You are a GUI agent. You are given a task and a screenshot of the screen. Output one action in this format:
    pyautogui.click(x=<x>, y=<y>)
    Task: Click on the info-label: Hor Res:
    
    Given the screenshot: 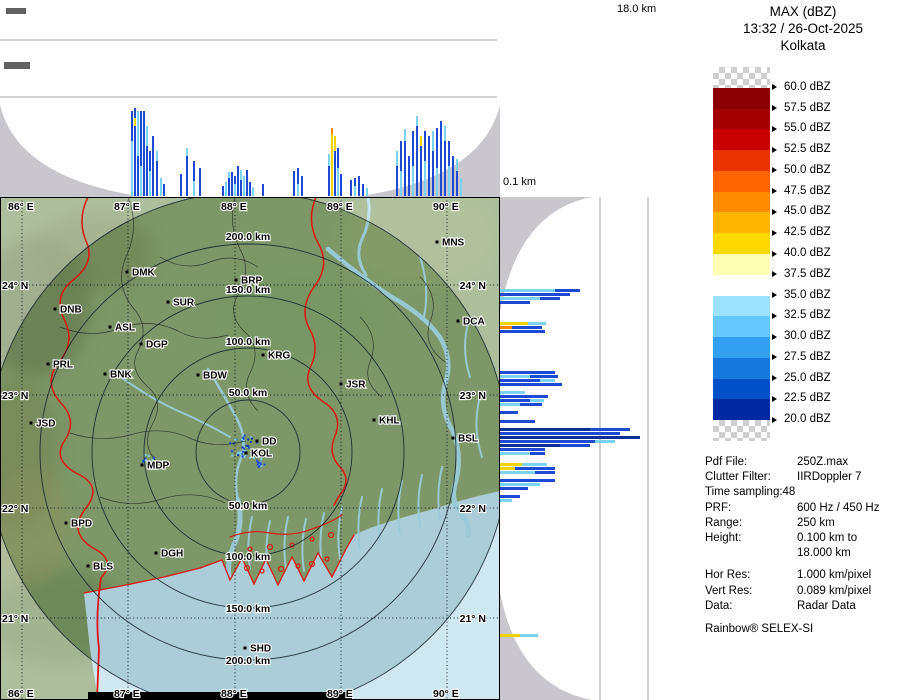 What is the action you would take?
    pyautogui.click(x=728, y=575)
    